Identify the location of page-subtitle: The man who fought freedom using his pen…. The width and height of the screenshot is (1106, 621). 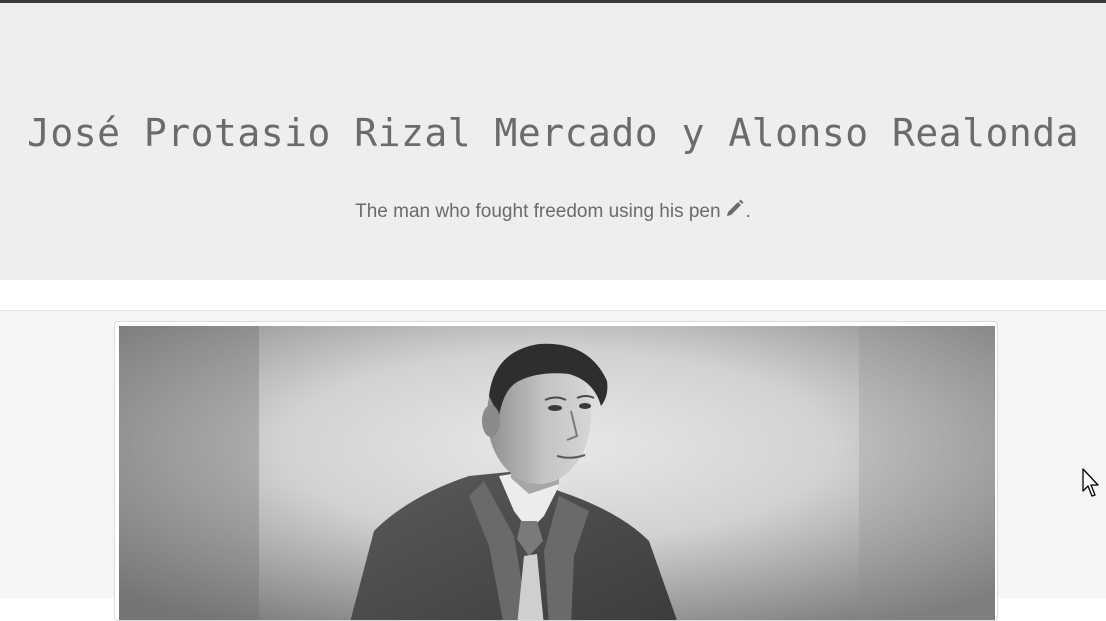
(553, 212).